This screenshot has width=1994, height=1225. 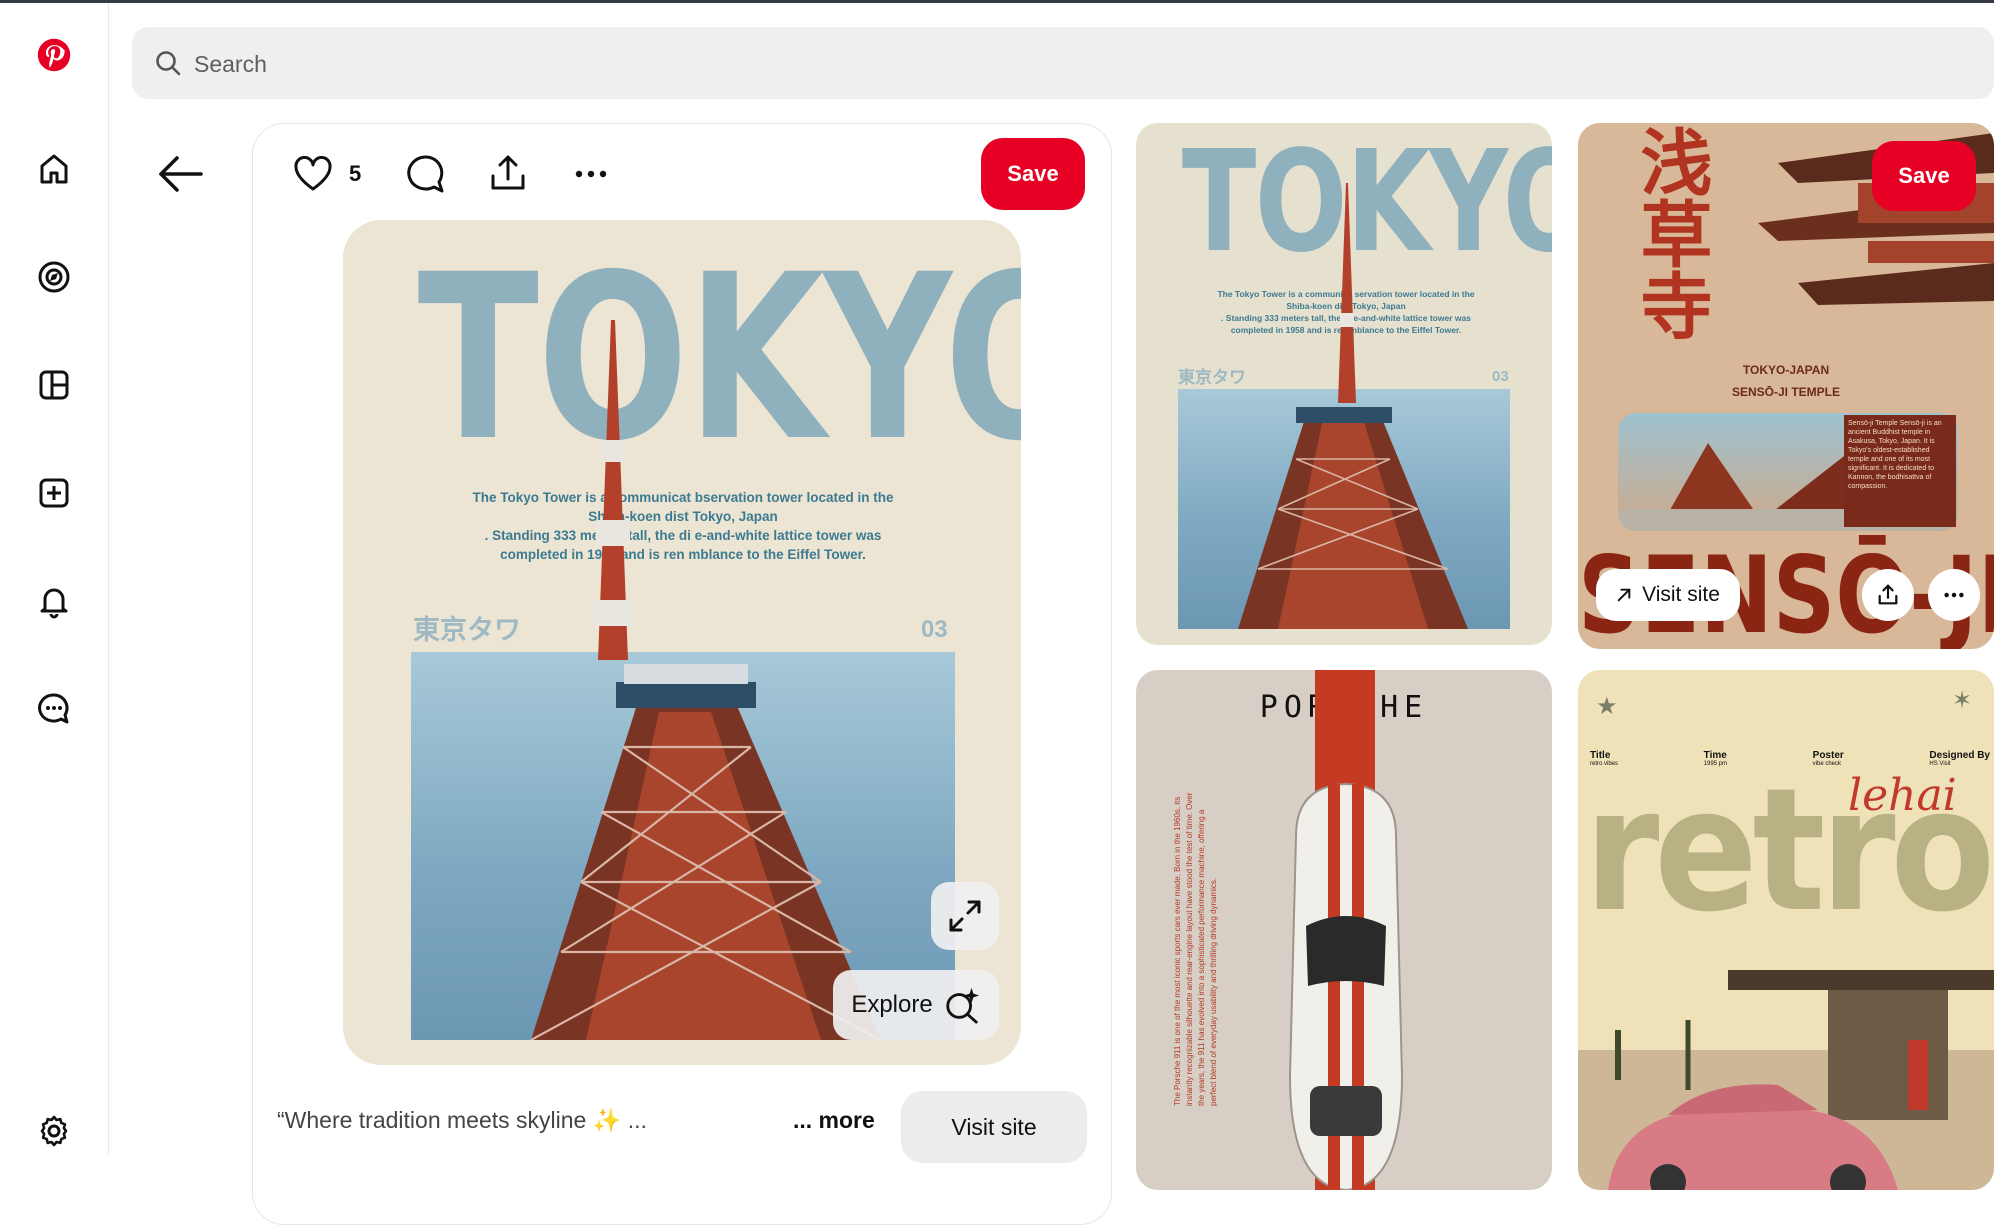 I want to click on search-icon, so click(x=168, y=63).